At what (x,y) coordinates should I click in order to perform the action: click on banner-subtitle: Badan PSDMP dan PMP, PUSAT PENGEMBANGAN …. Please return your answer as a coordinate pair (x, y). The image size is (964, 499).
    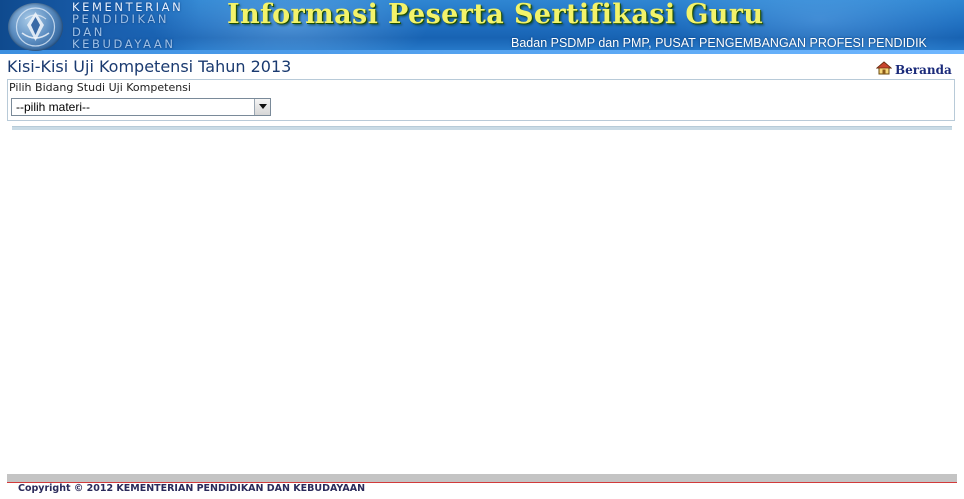
    Looking at the image, I should click on (719, 43).